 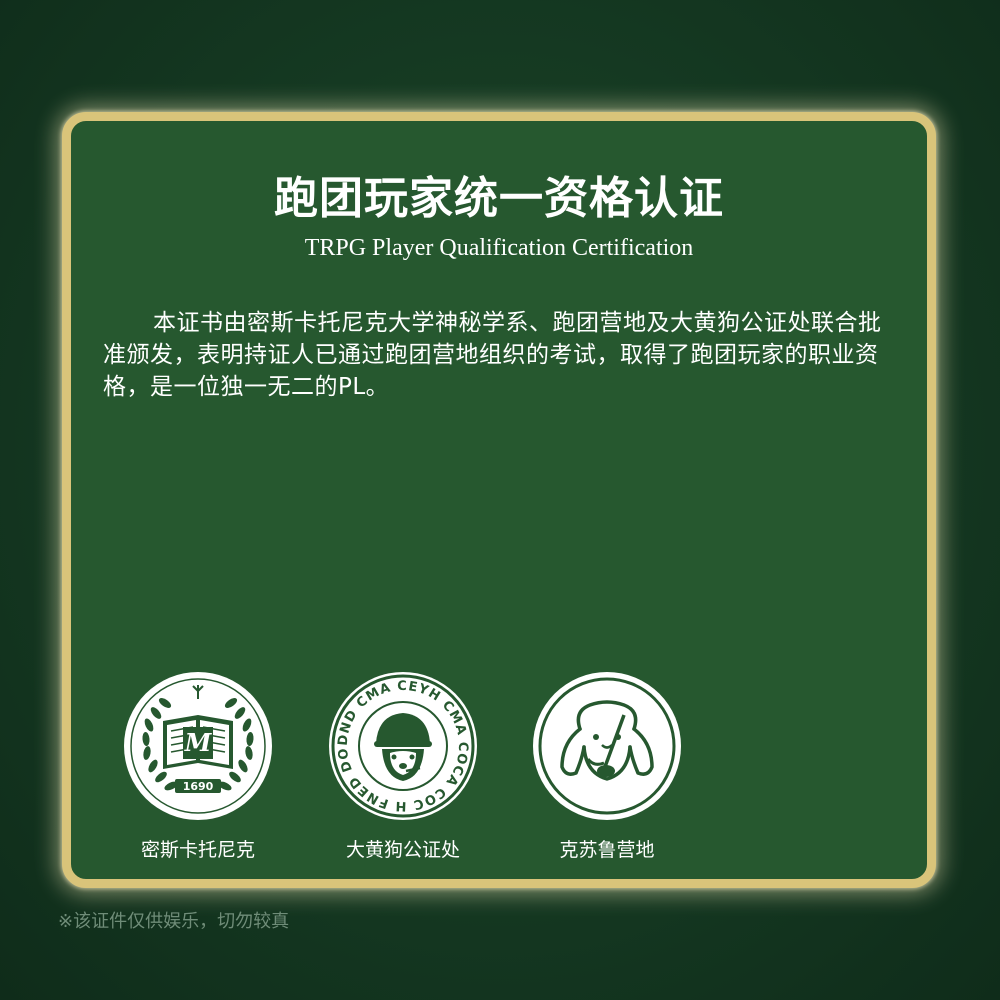 I want to click on miskatonic-university-seal-icon: M 1690, so click(x=198, y=746).